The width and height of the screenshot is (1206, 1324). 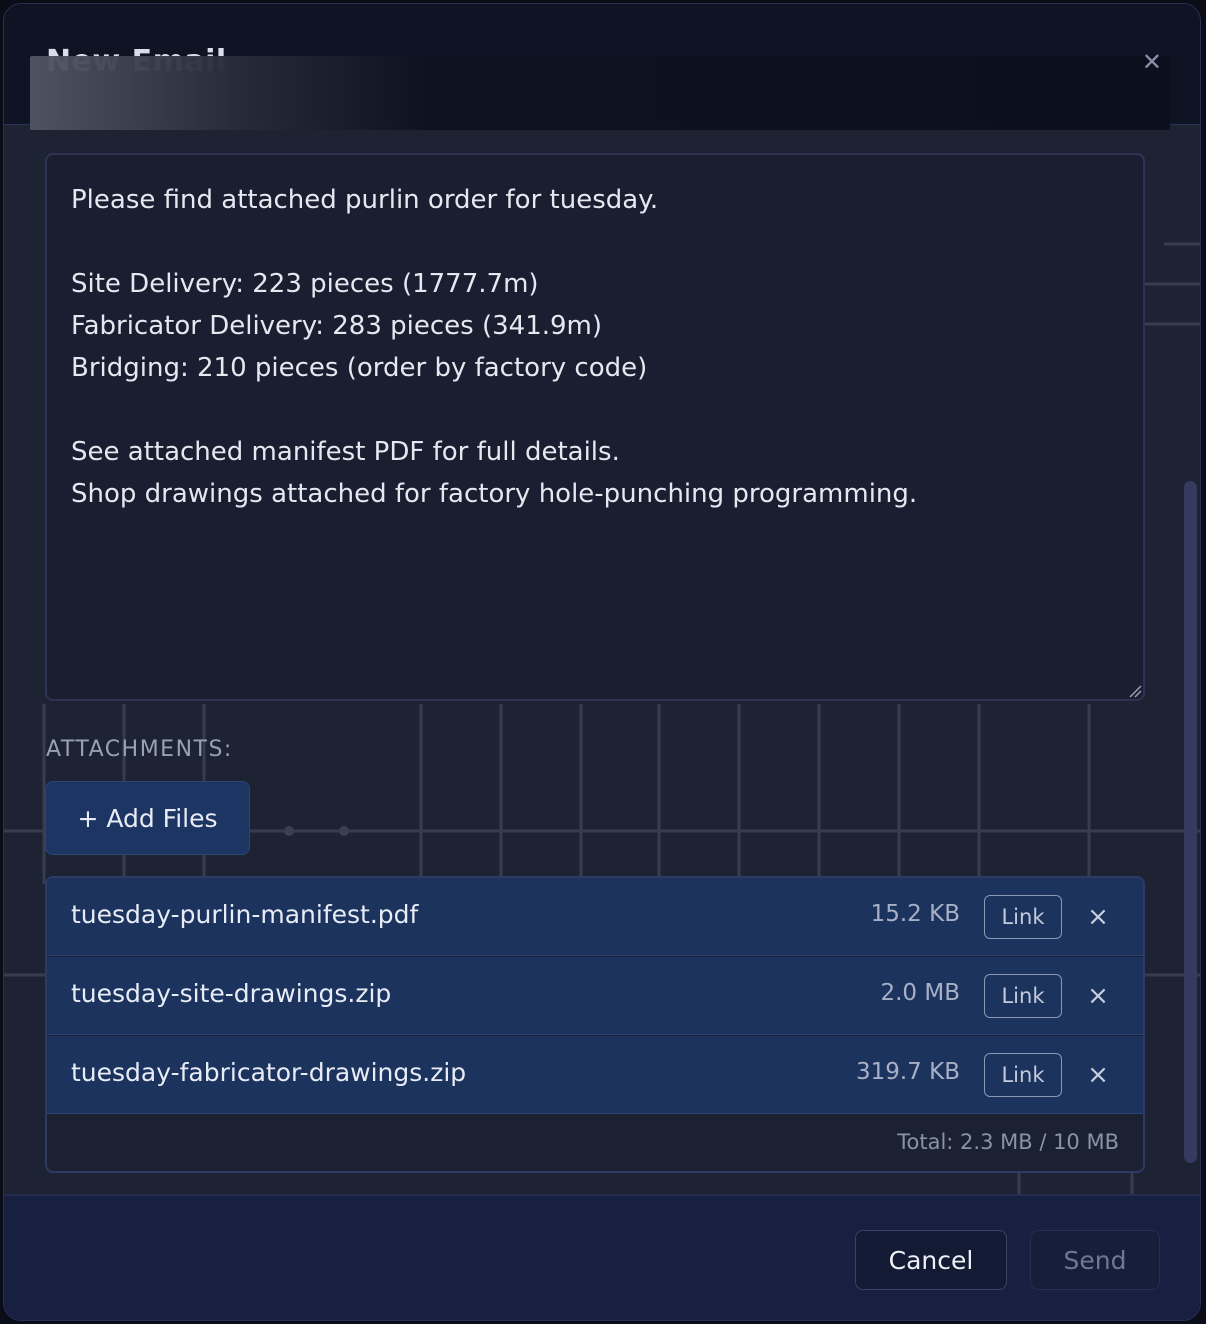 I want to click on modal-header: New Email ✕, so click(x=602, y=67).